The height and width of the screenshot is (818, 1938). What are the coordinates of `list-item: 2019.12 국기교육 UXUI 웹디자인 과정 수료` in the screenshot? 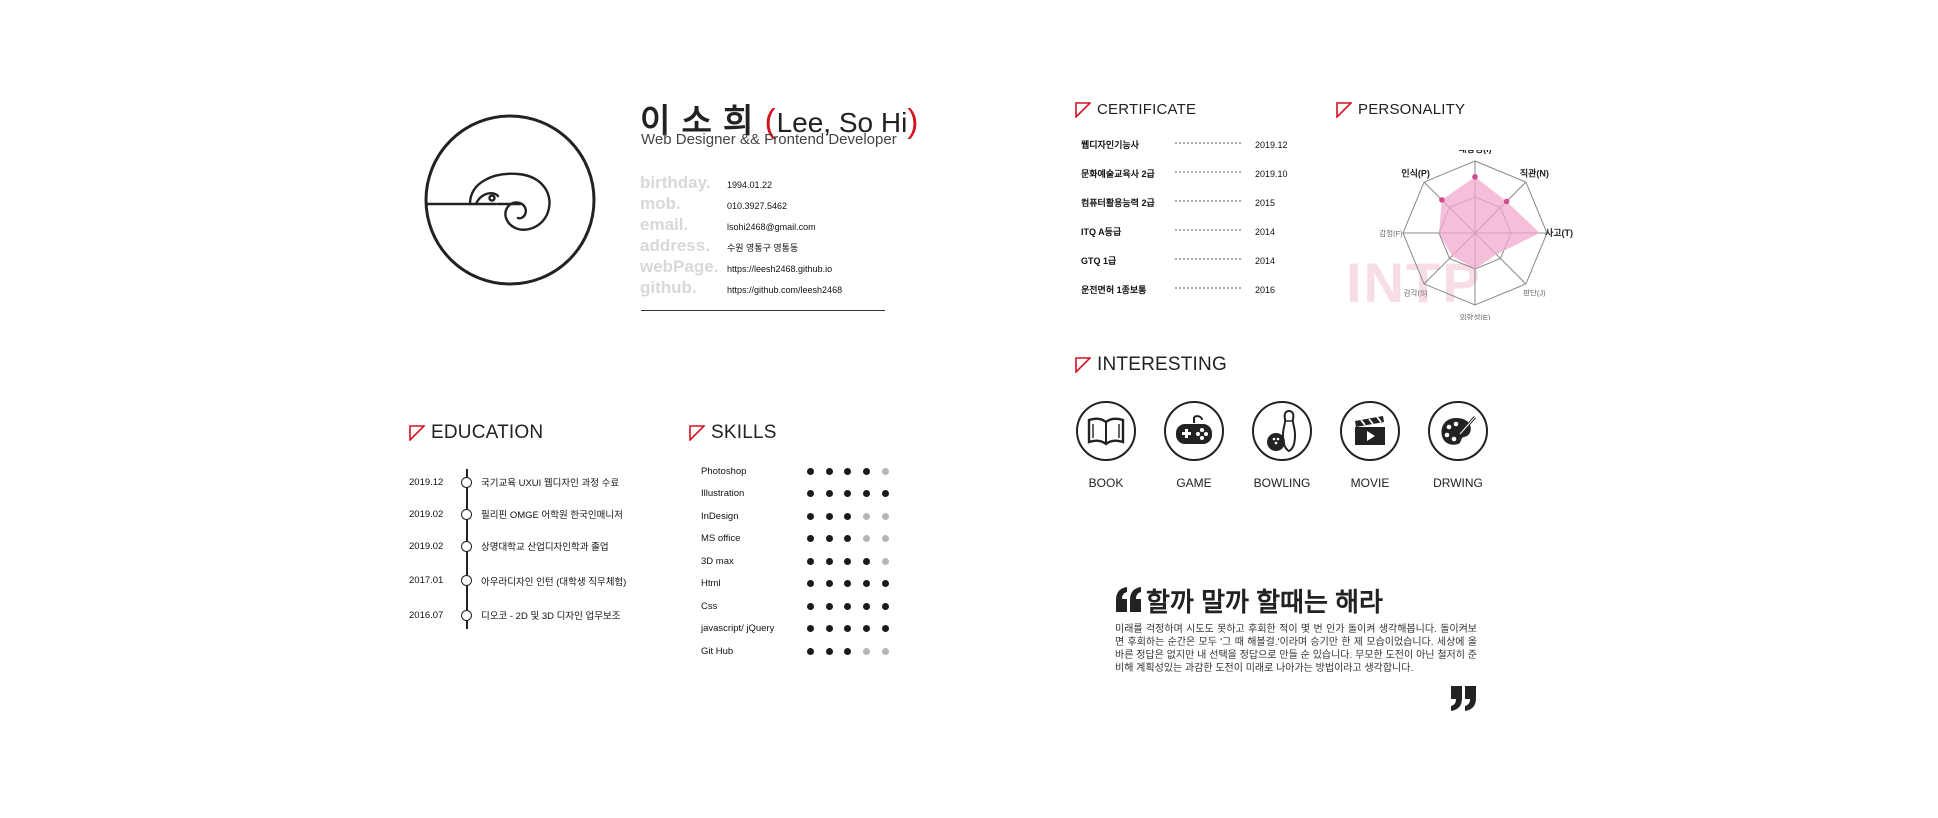 It's located at (517, 482).